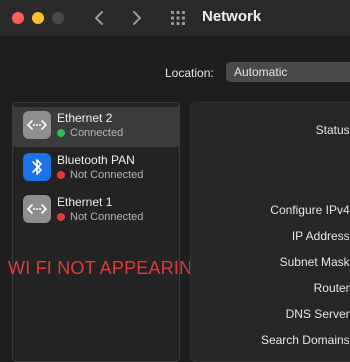 The width and height of the screenshot is (350, 362). I want to click on location-label: Location:, so click(189, 73).